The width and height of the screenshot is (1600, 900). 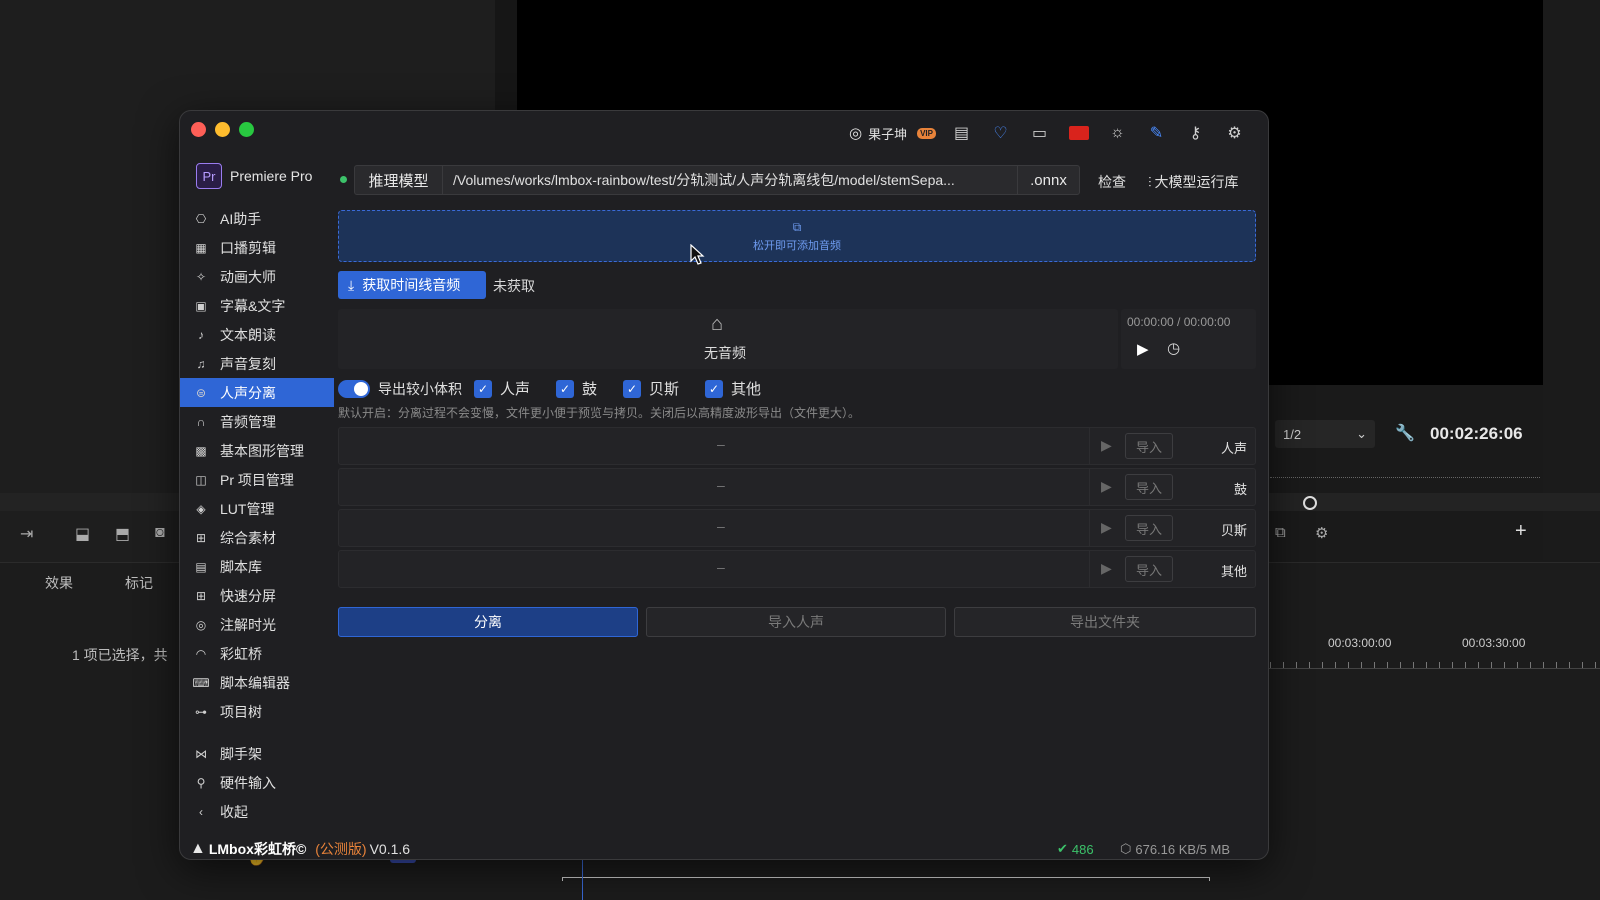 I want to click on sidebar-item-label: Pr 项目管理, so click(x=257, y=479).